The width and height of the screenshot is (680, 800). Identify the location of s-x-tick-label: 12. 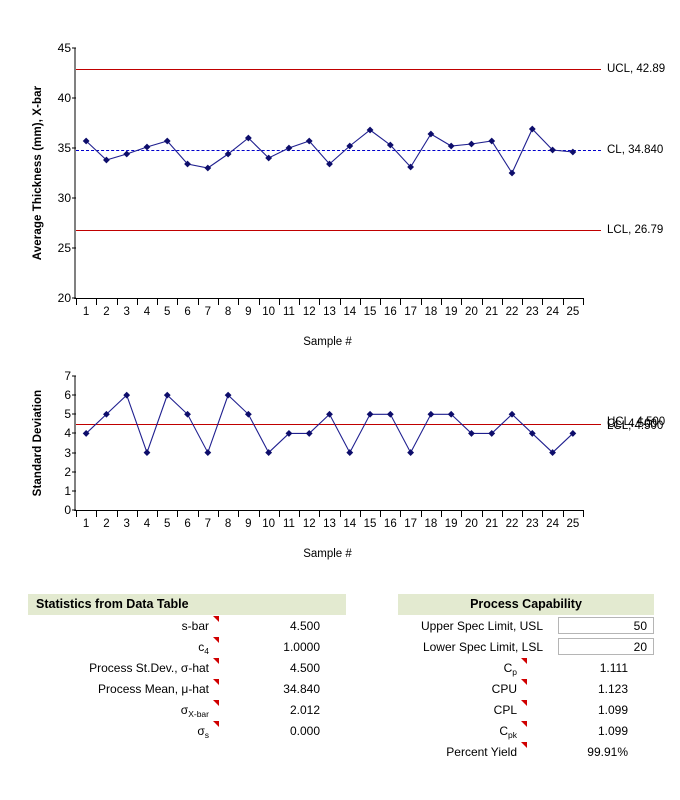
(309, 524).